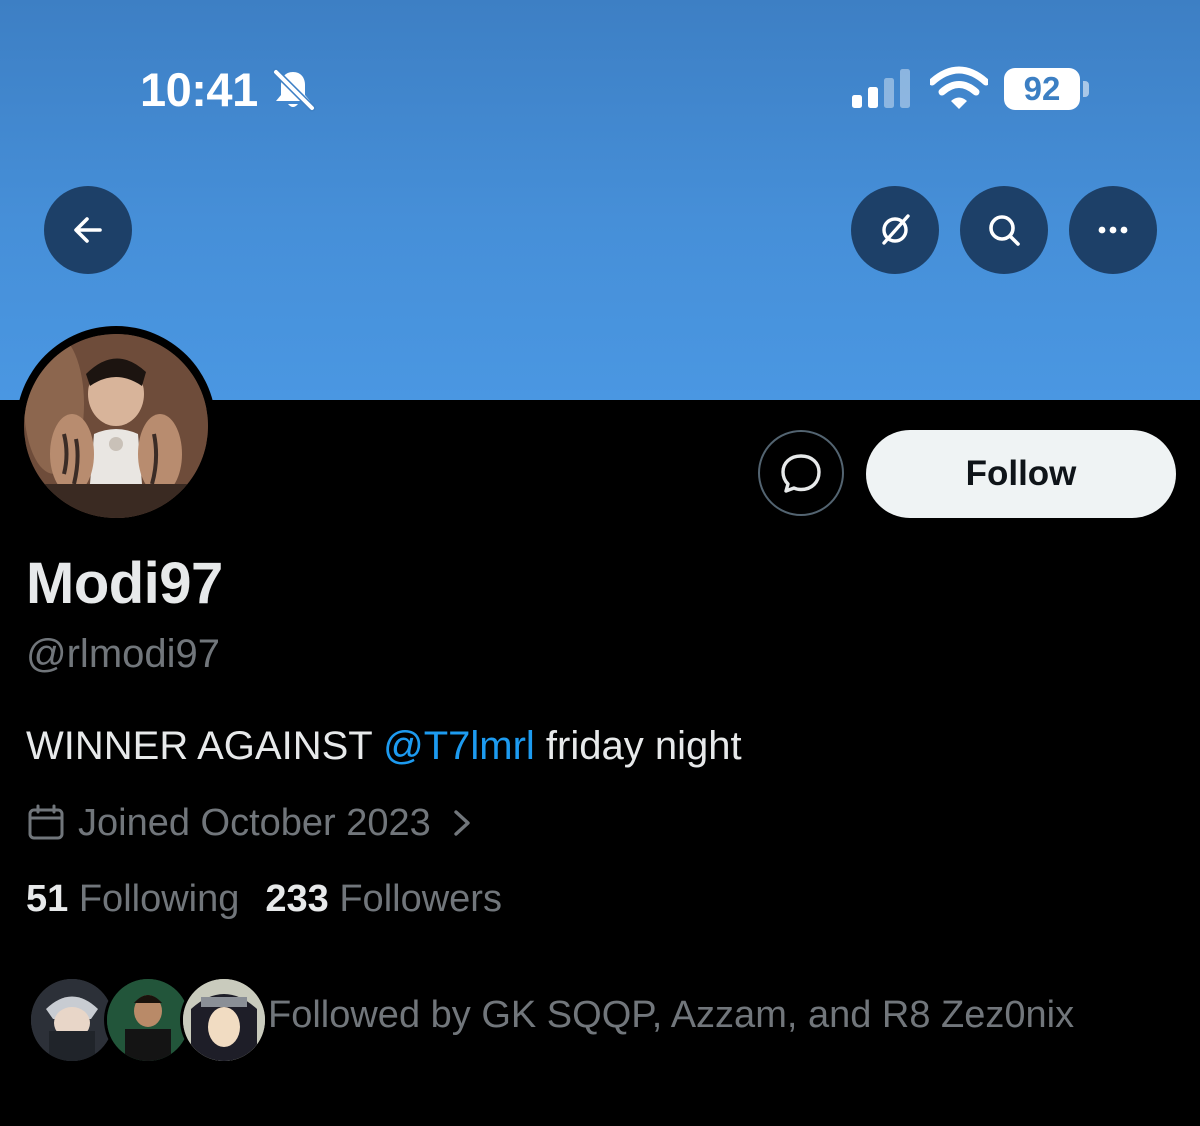 This screenshot has height=1126, width=1200. Describe the element at coordinates (1021, 474) in the screenshot. I see `follow-button: Follow` at that location.